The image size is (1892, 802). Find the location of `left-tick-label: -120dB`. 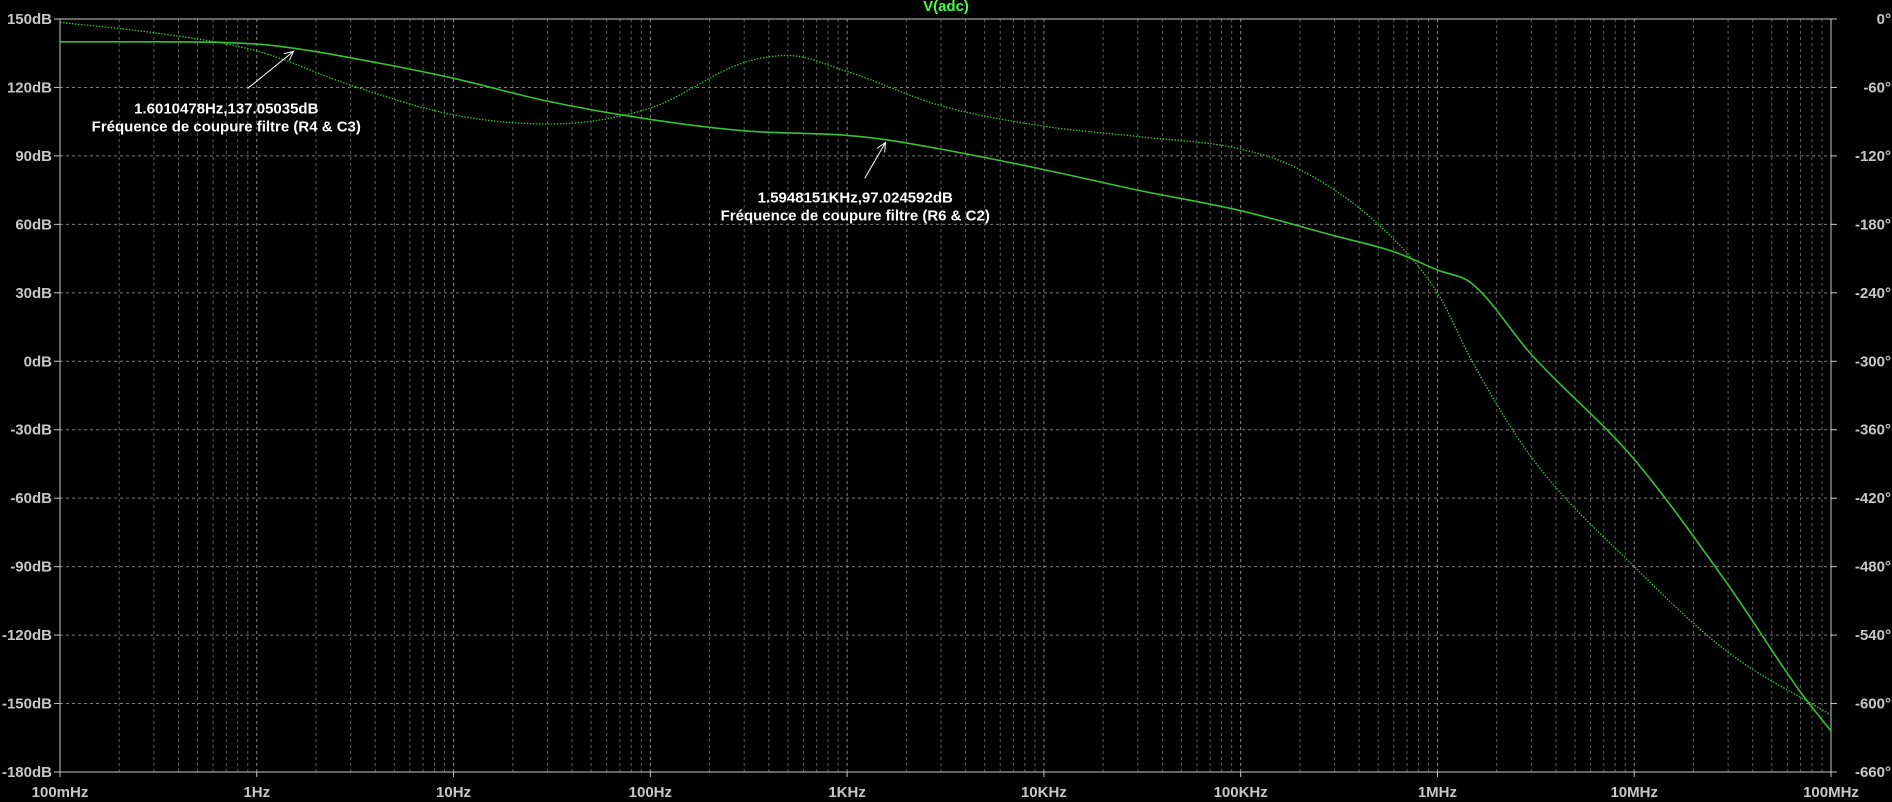

left-tick-label: -120dB is located at coordinates (27, 635).